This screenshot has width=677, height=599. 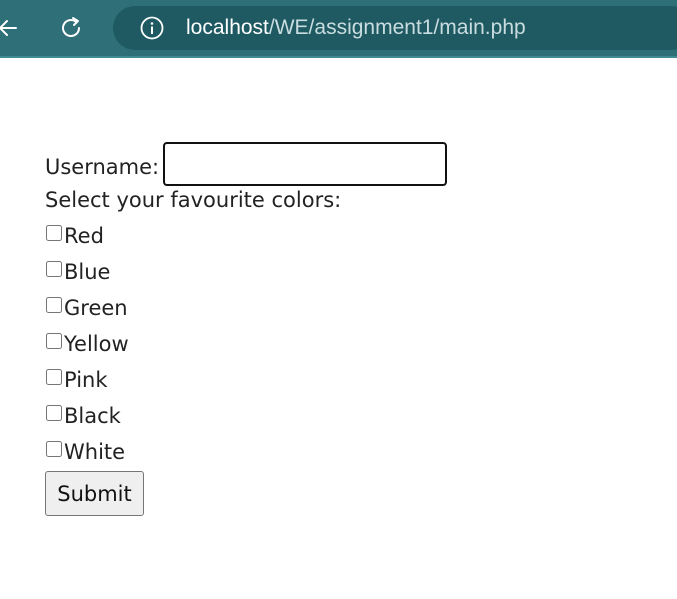 I want to click on color-option-label: Black, so click(x=92, y=416).